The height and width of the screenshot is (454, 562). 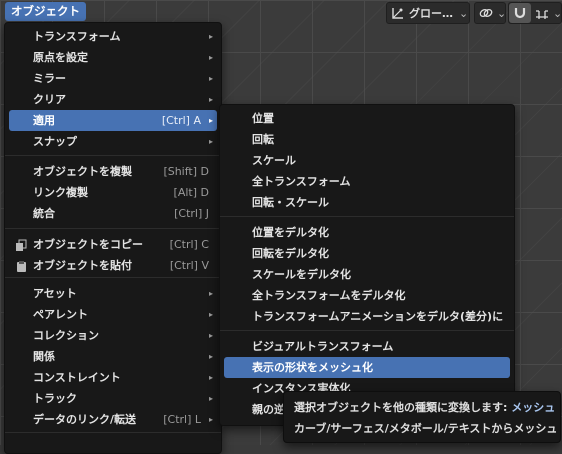 I want to click on menu-item-label: トラック, so click(x=55, y=398).